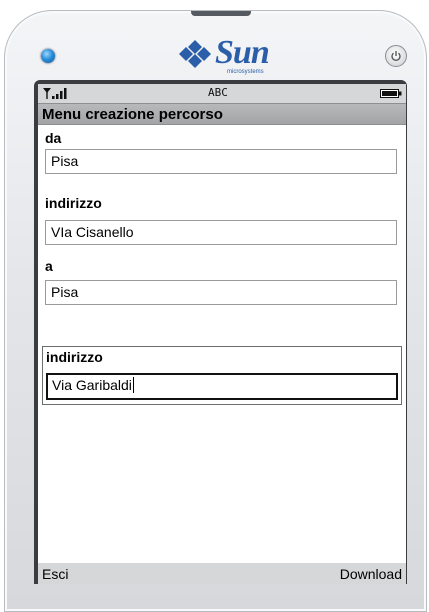 The image size is (429, 612). I want to click on screen-title-bar: Menu creazione percorso, so click(222, 114).